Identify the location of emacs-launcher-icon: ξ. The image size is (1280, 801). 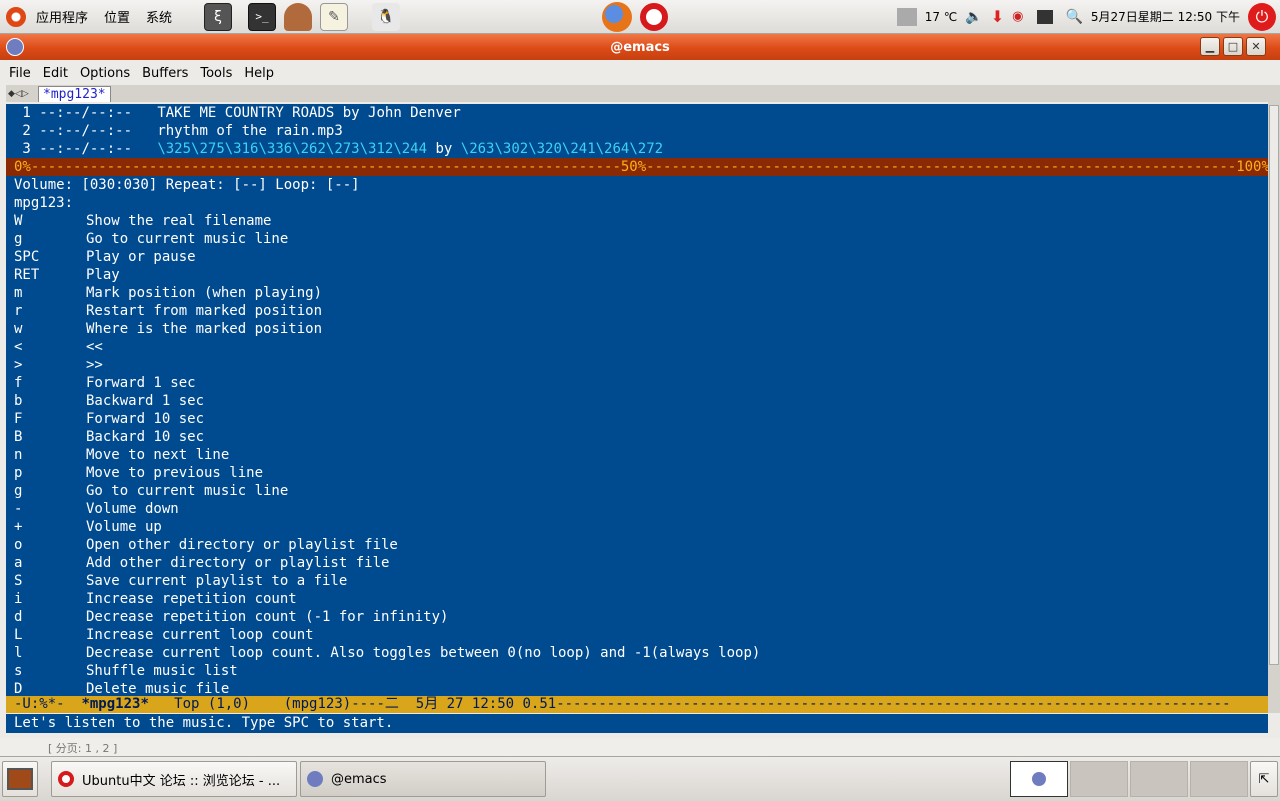
(218, 16).